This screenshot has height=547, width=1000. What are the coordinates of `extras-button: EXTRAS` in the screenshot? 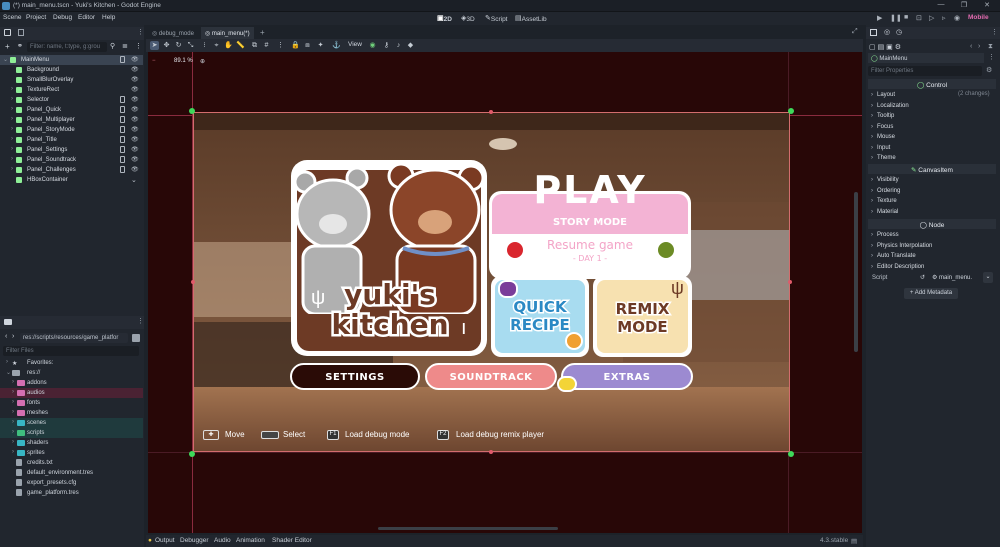 It's located at (627, 376).